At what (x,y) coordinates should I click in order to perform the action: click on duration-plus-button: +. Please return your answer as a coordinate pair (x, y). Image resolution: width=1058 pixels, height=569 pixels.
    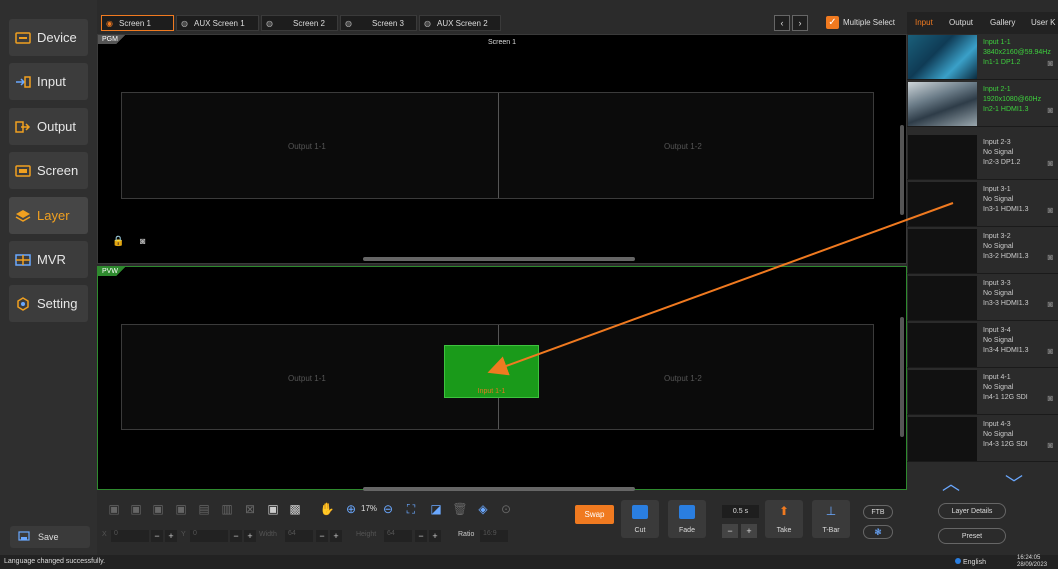
    Looking at the image, I should click on (749, 531).